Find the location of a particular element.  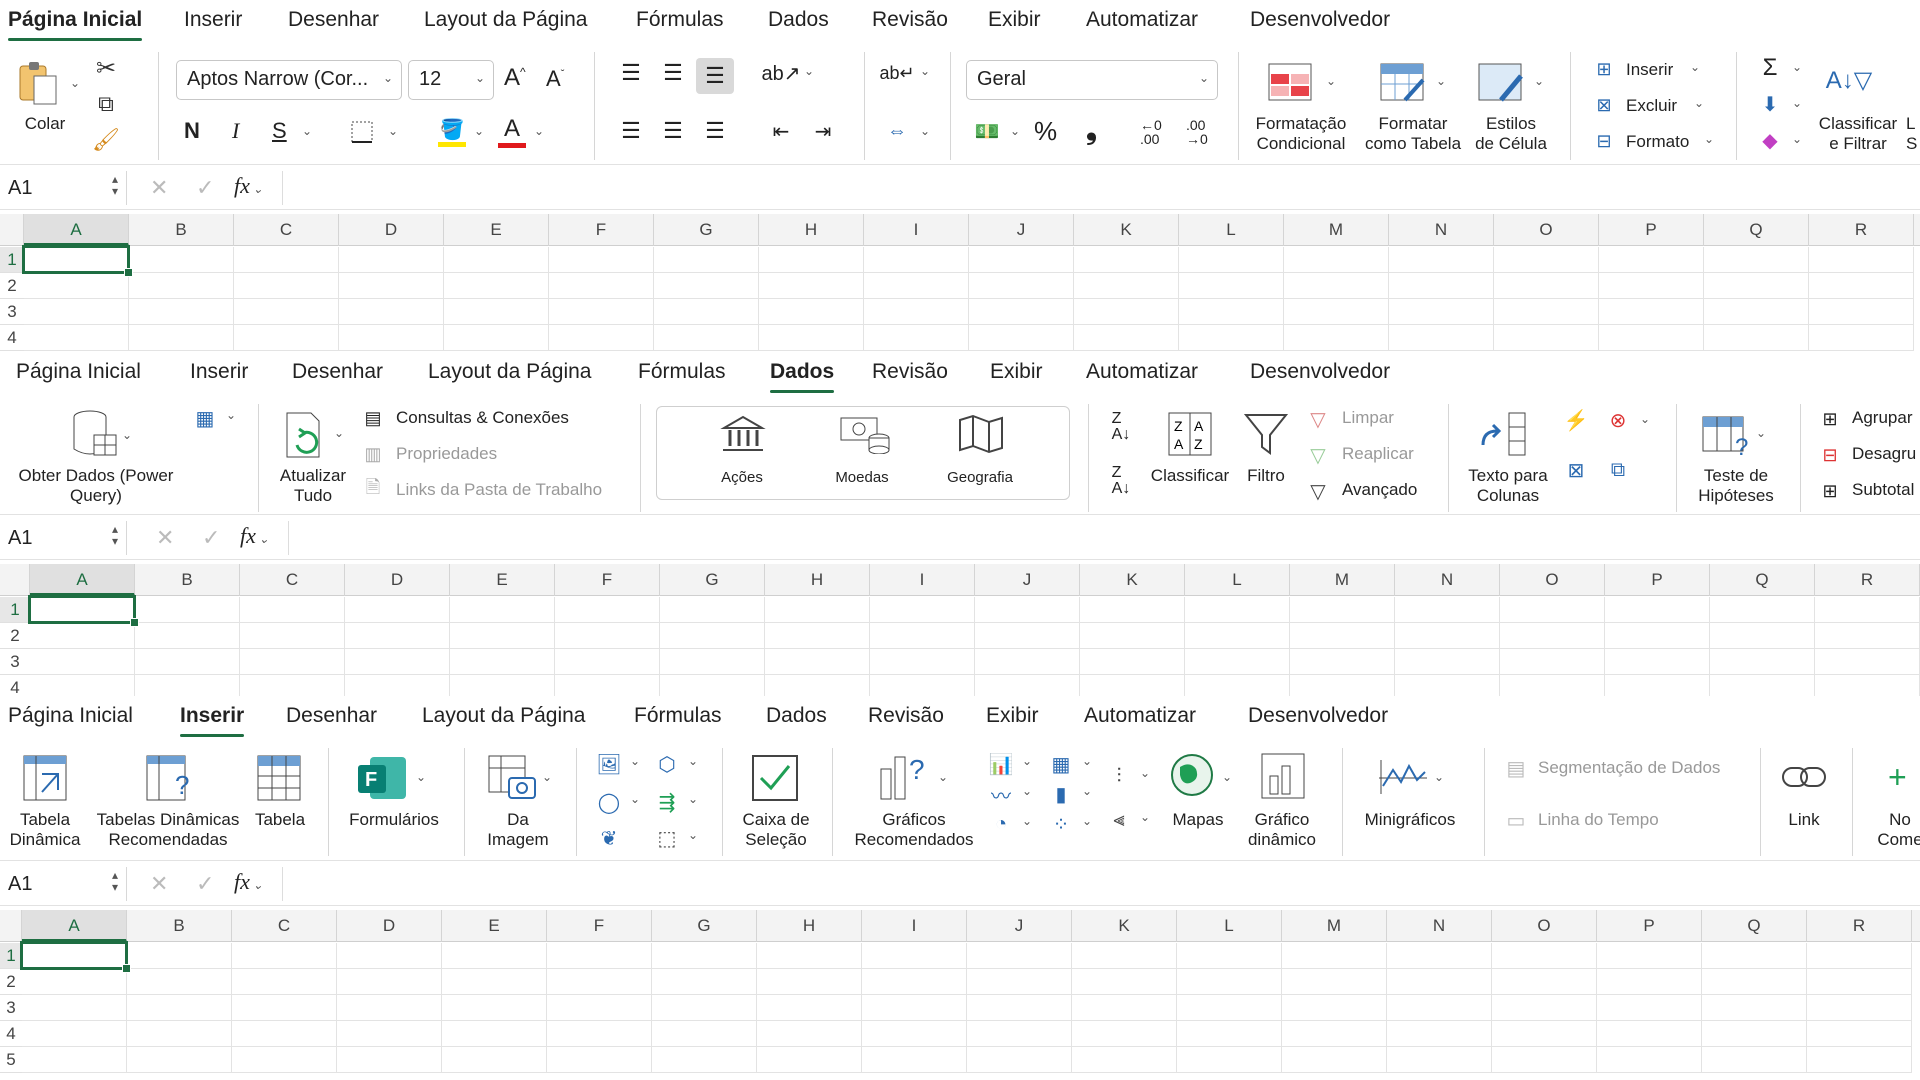

forms-icon: F is located at coordinates (382, 778).